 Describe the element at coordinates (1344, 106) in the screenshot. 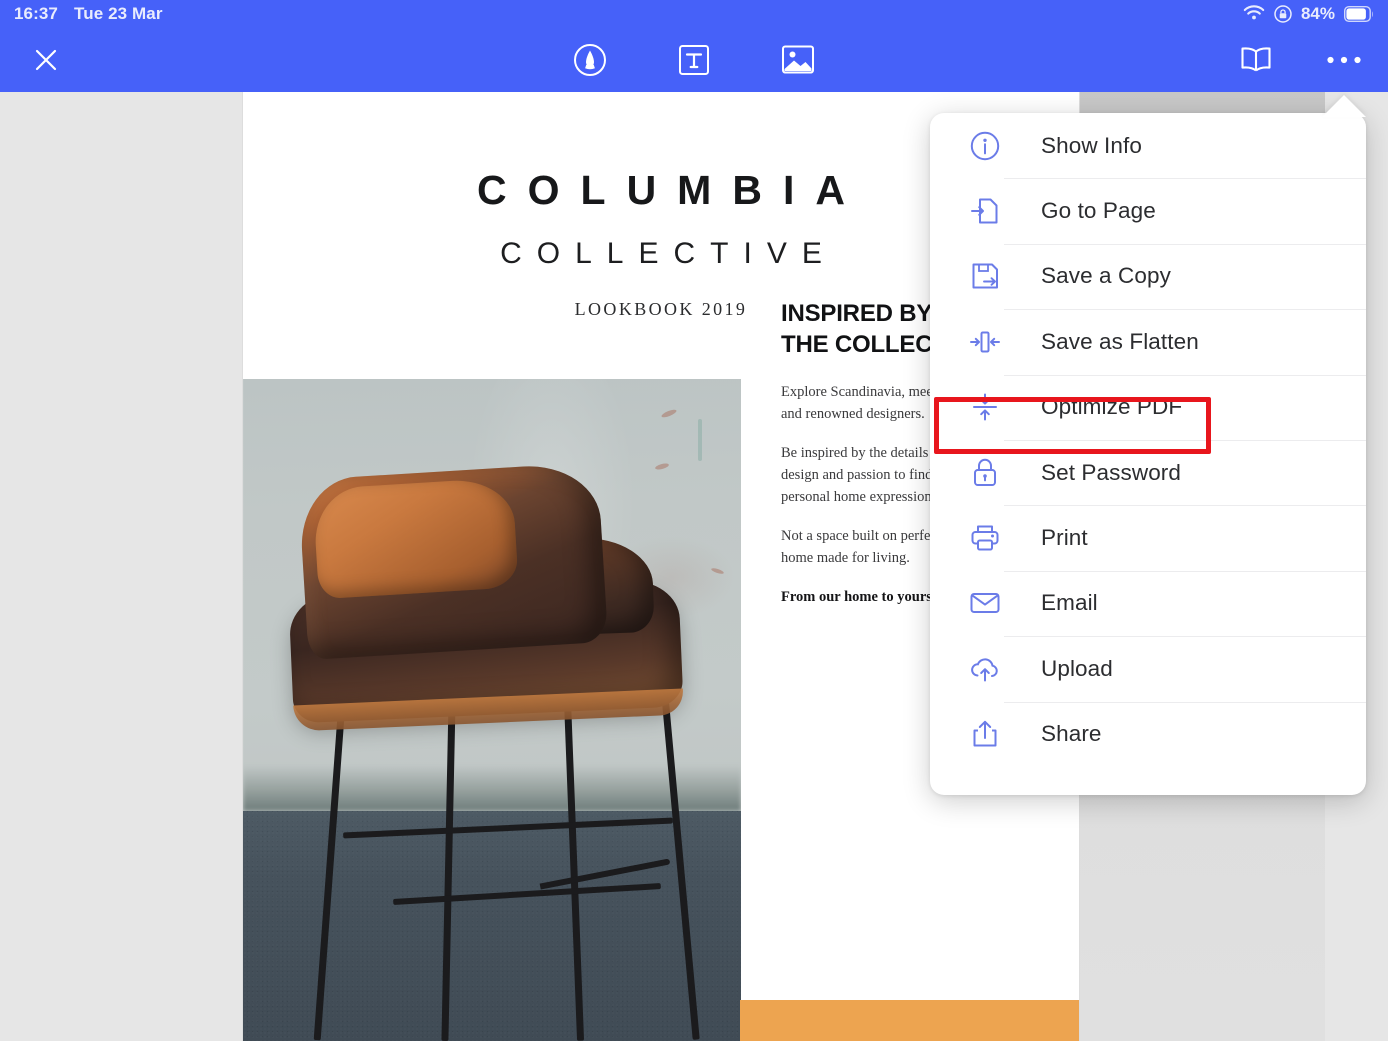

I see `menu-caret-icon` at that location.